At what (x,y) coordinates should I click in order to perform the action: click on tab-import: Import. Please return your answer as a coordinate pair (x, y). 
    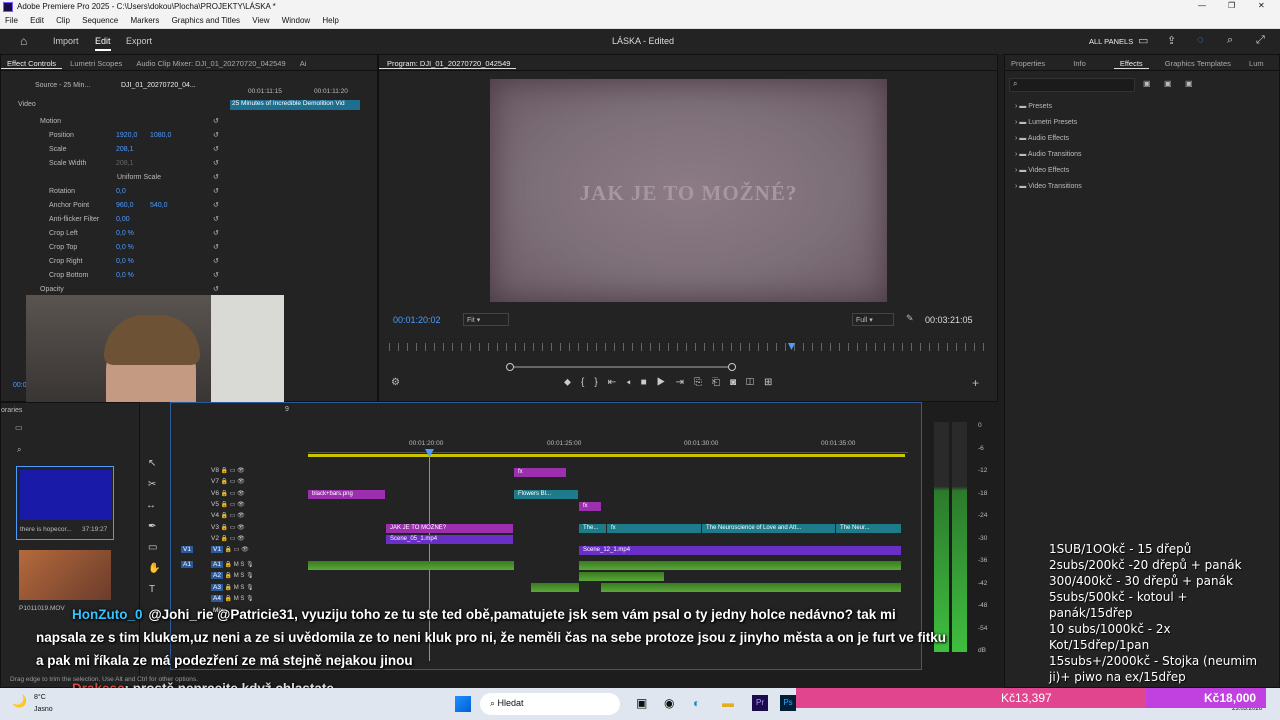
    Looking at the image, I should click on (66, 41).